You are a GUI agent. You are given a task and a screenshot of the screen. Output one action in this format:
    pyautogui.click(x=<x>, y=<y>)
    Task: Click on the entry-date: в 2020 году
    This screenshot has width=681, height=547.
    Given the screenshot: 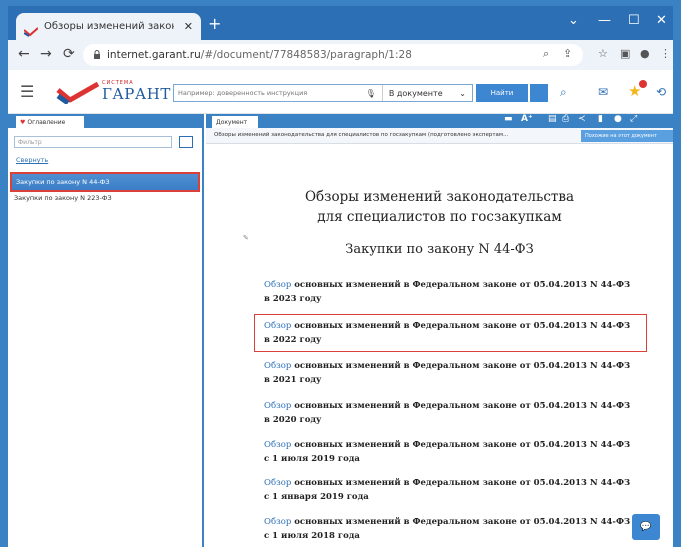 What is the action you would take?
    pyautogui.click(x=293, y=420)
    